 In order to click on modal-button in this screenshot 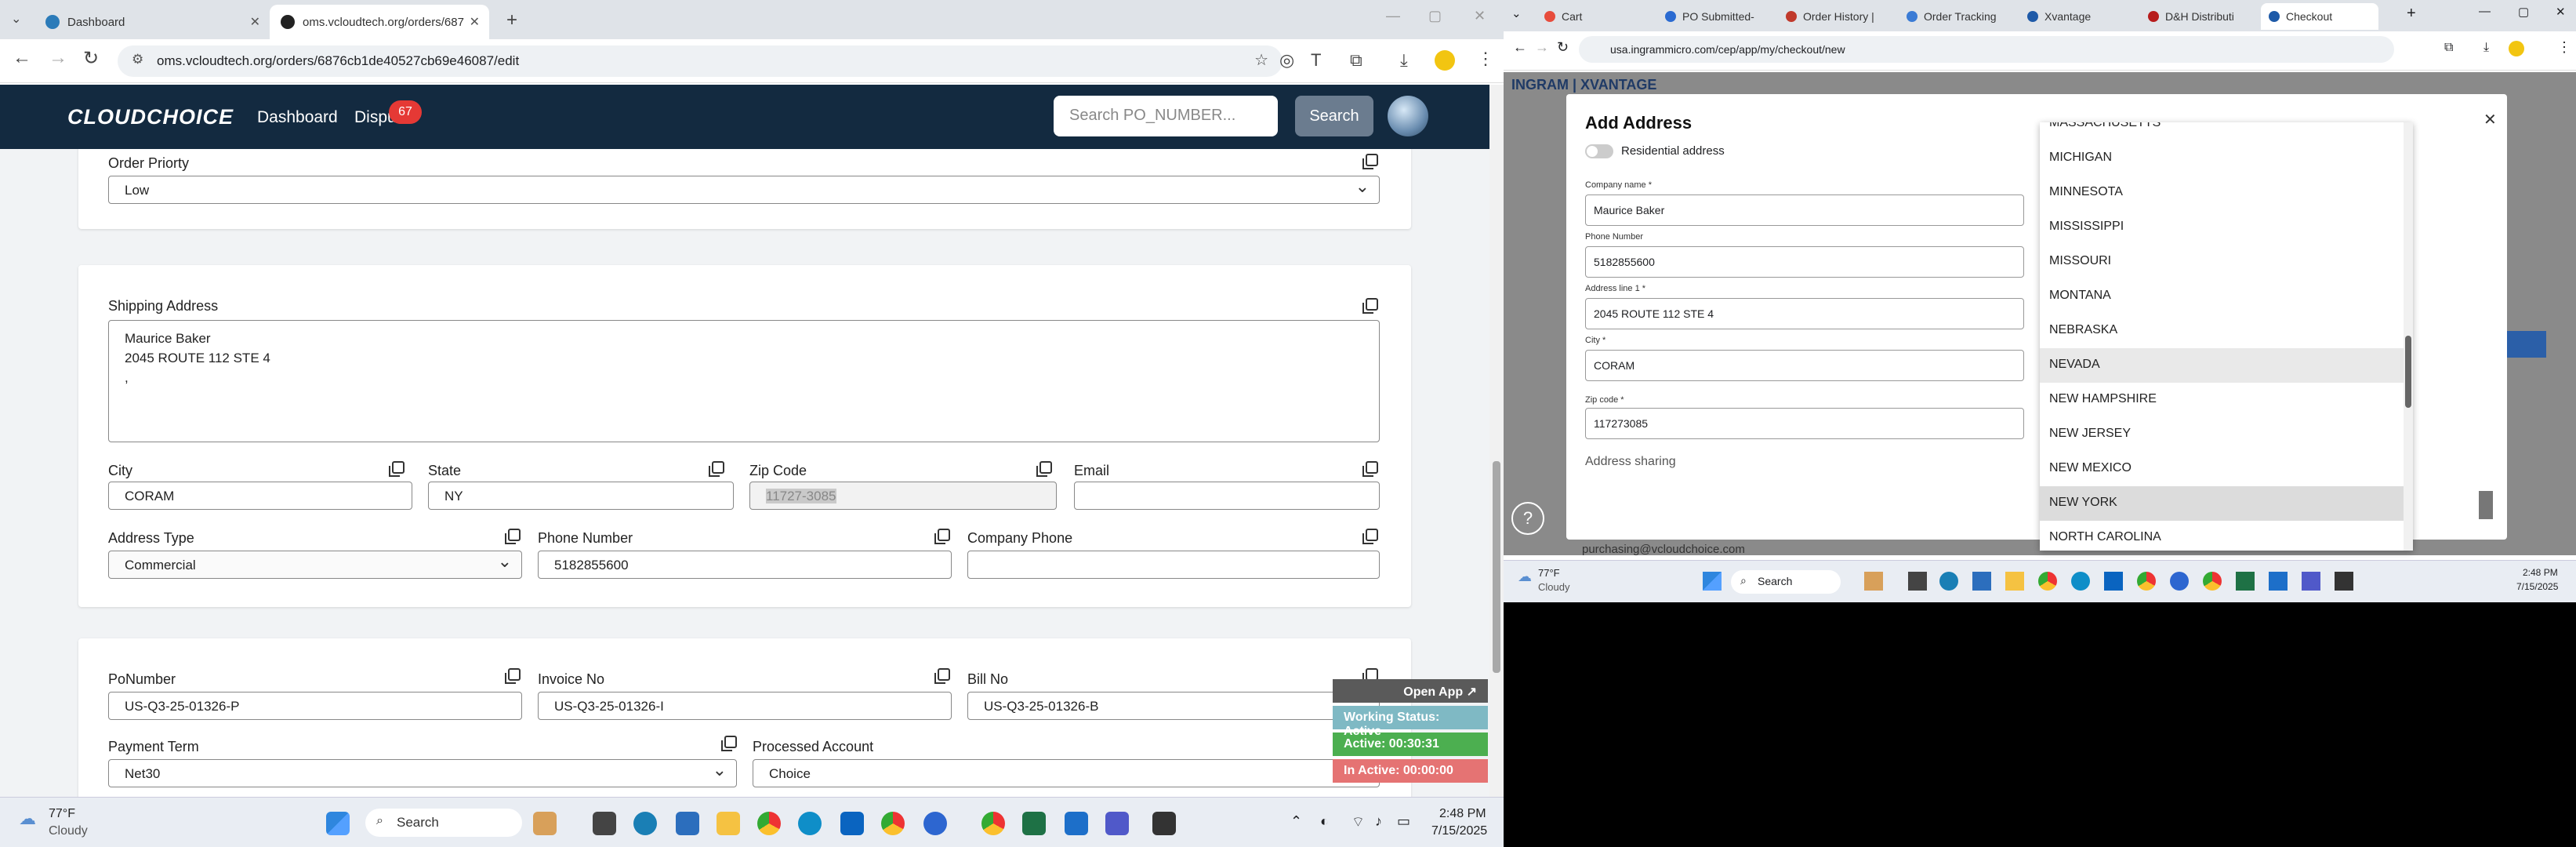, I will do `click(2486, 505)`.